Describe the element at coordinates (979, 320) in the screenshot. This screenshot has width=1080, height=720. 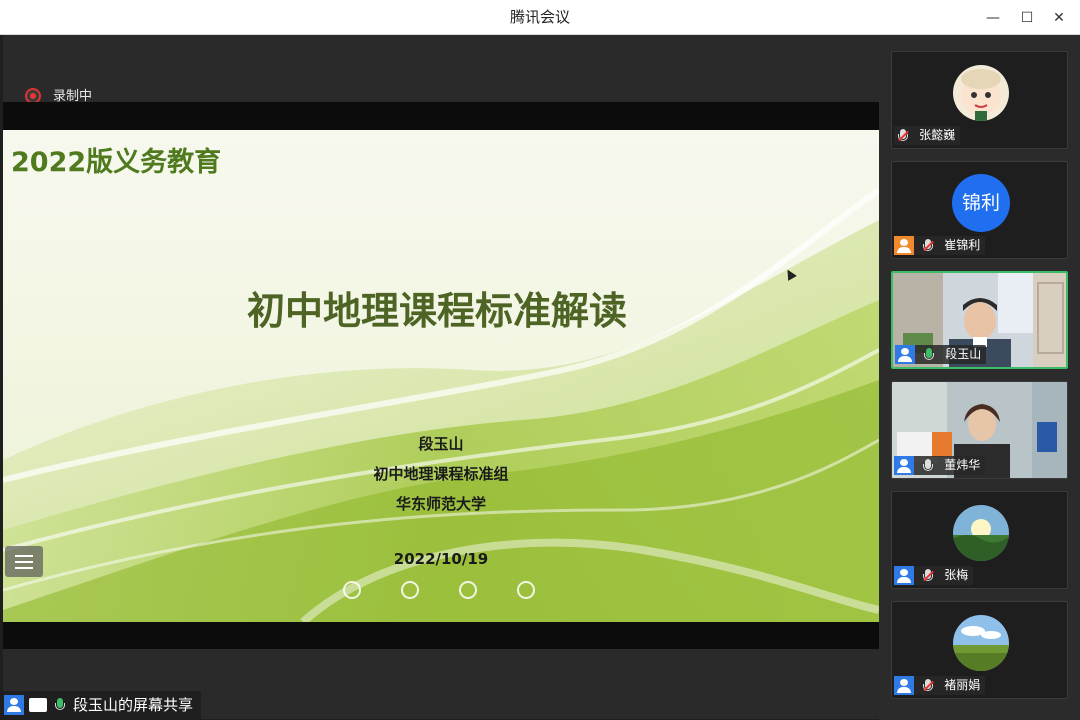
I see `participant-tile: 段玉山` at that location.